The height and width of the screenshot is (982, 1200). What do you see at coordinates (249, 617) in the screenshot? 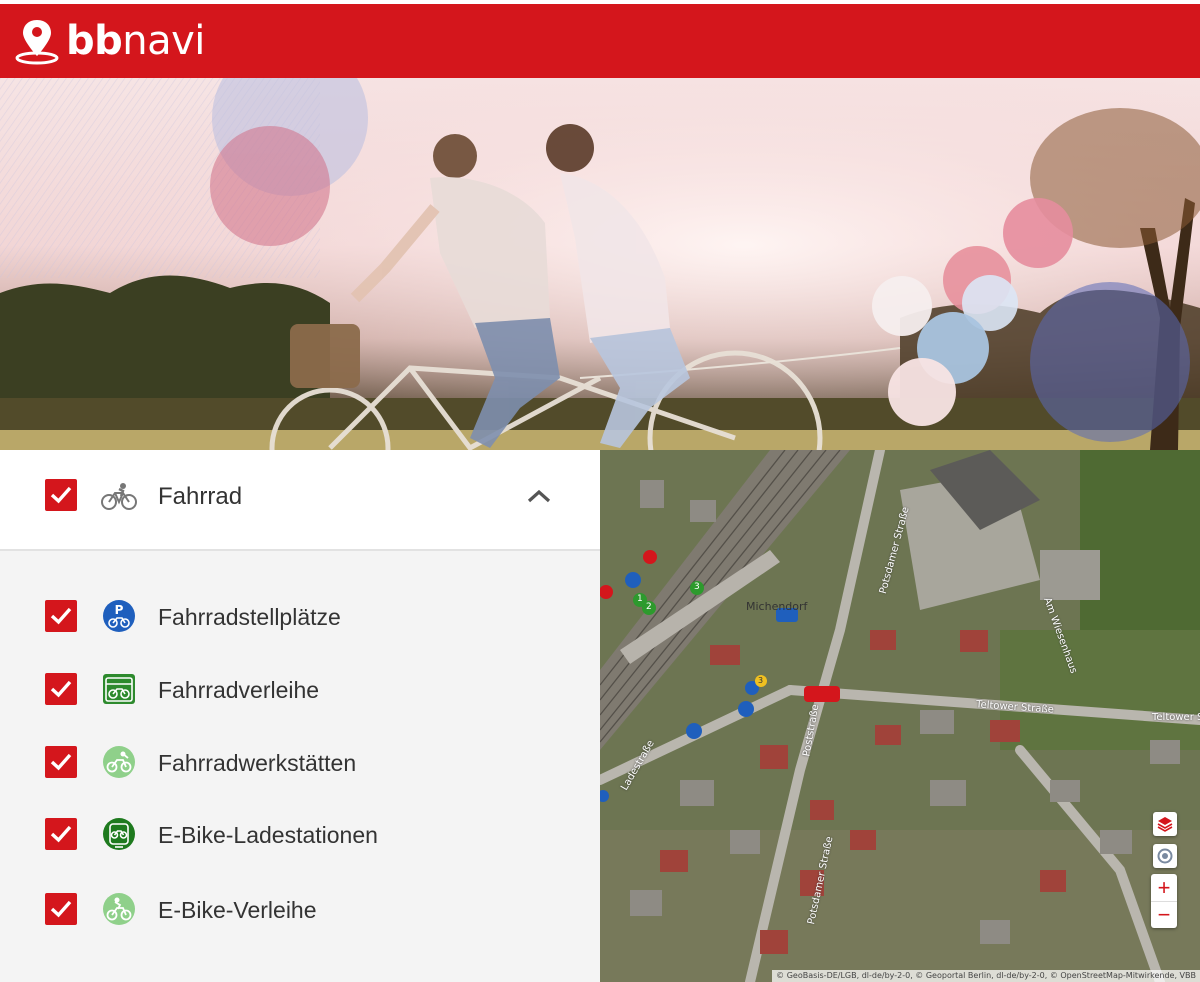
I see `layer-label: Fahrradstellplätze` at bounding box center [249, 617].